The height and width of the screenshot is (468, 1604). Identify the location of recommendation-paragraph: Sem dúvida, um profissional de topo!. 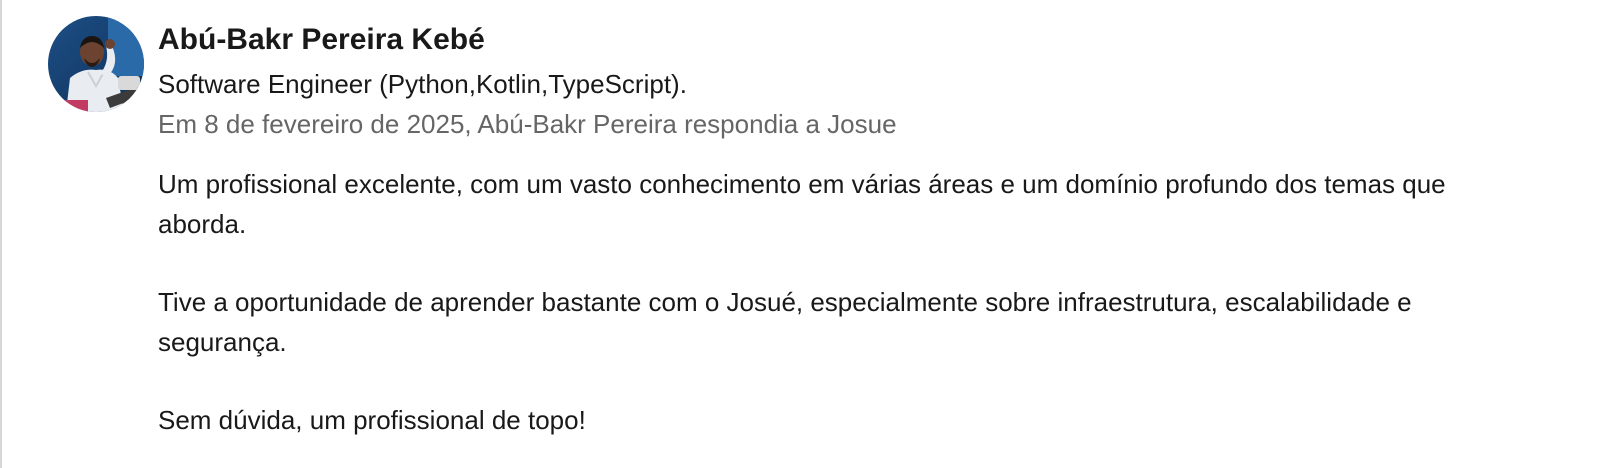
(372, 420).